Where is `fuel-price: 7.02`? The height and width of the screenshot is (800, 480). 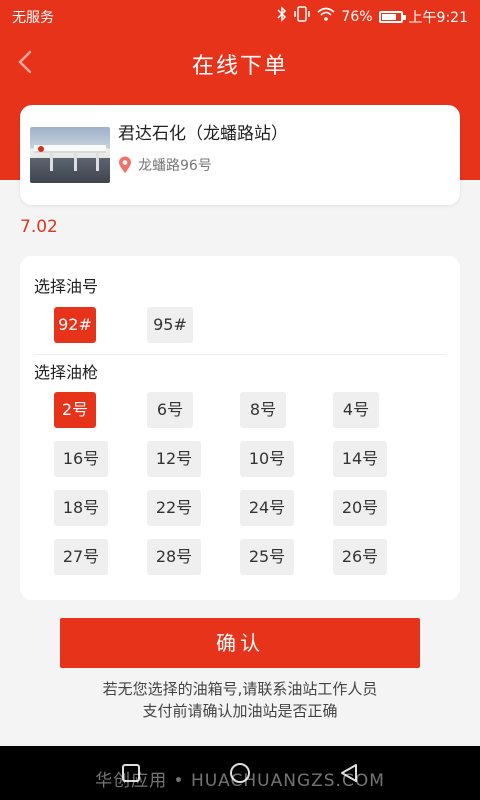 fuel-price: 7.02 is located at coordinates (39, 227).